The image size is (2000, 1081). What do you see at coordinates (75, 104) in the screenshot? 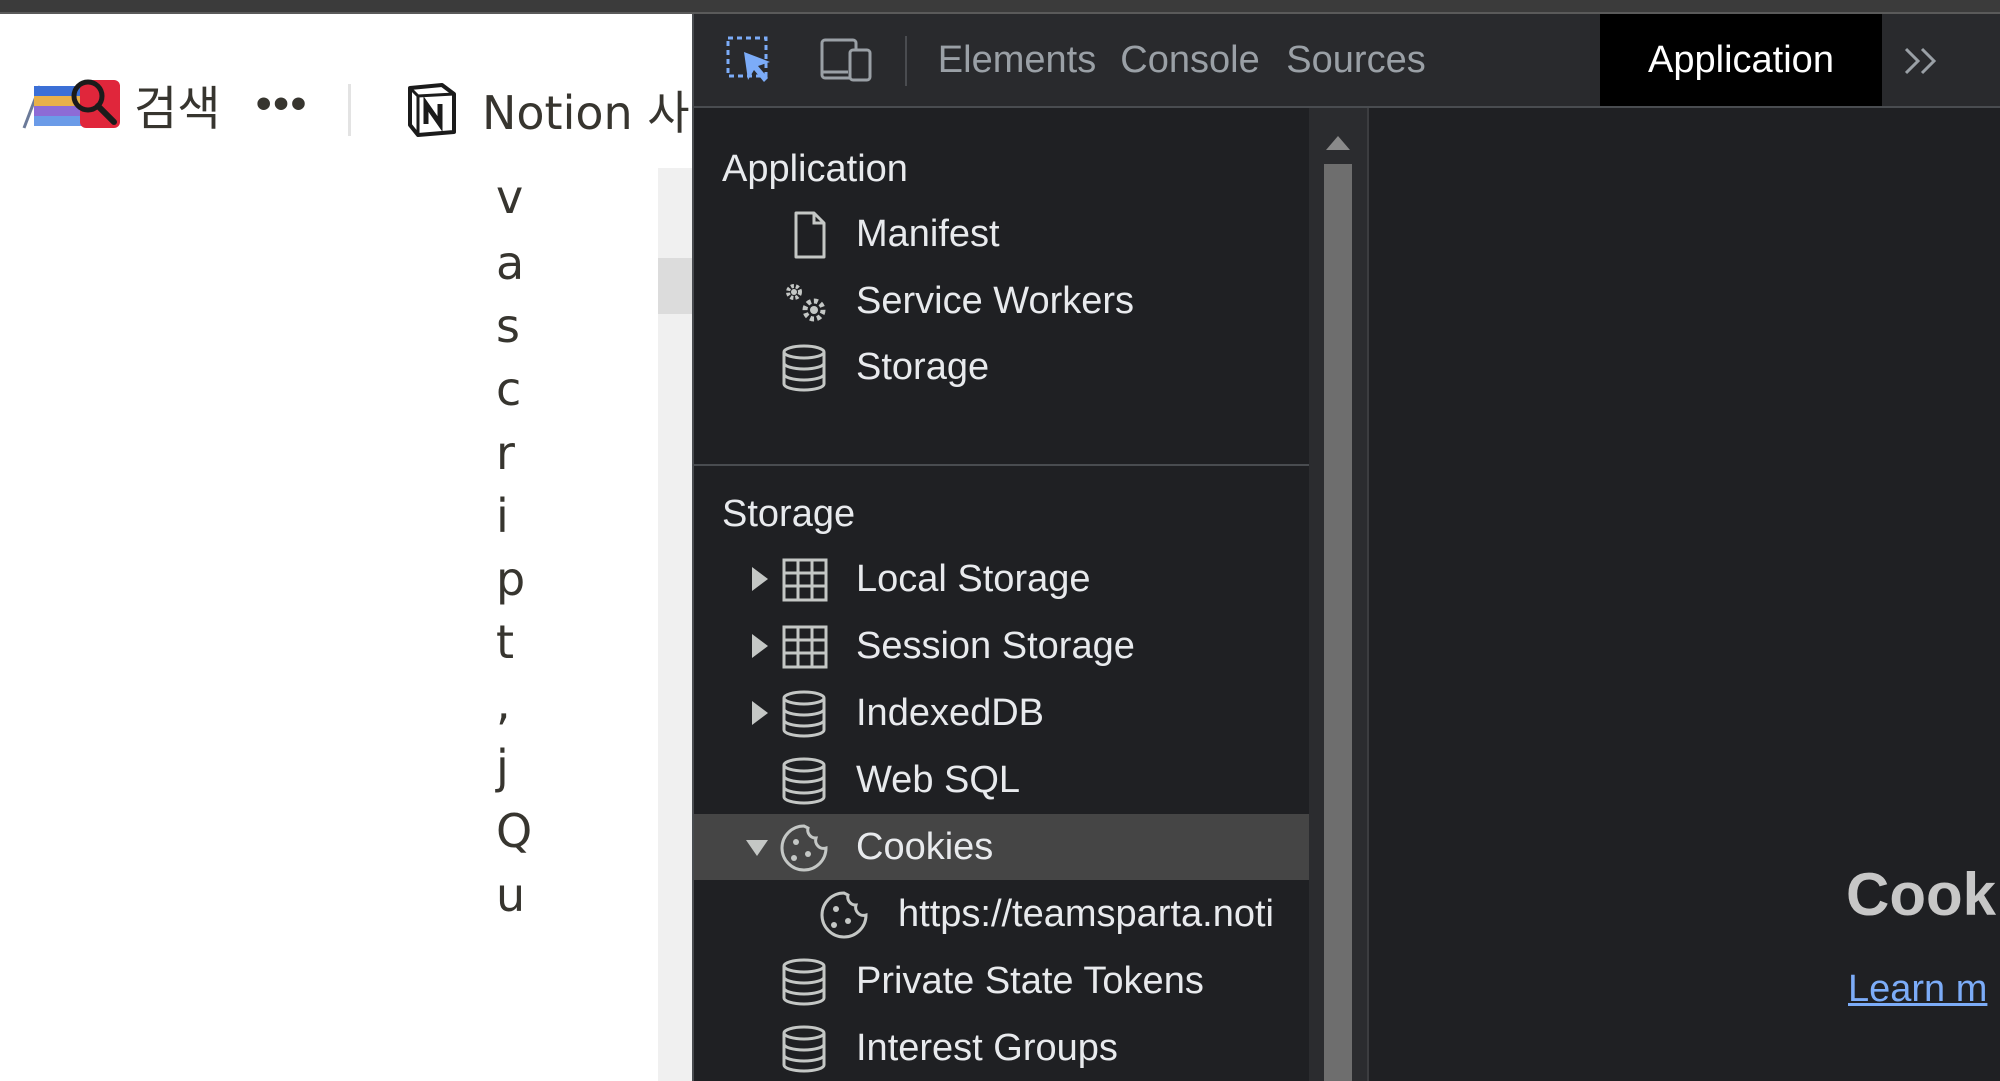
I see `books-search-icon` at bounding box center [75, 104].